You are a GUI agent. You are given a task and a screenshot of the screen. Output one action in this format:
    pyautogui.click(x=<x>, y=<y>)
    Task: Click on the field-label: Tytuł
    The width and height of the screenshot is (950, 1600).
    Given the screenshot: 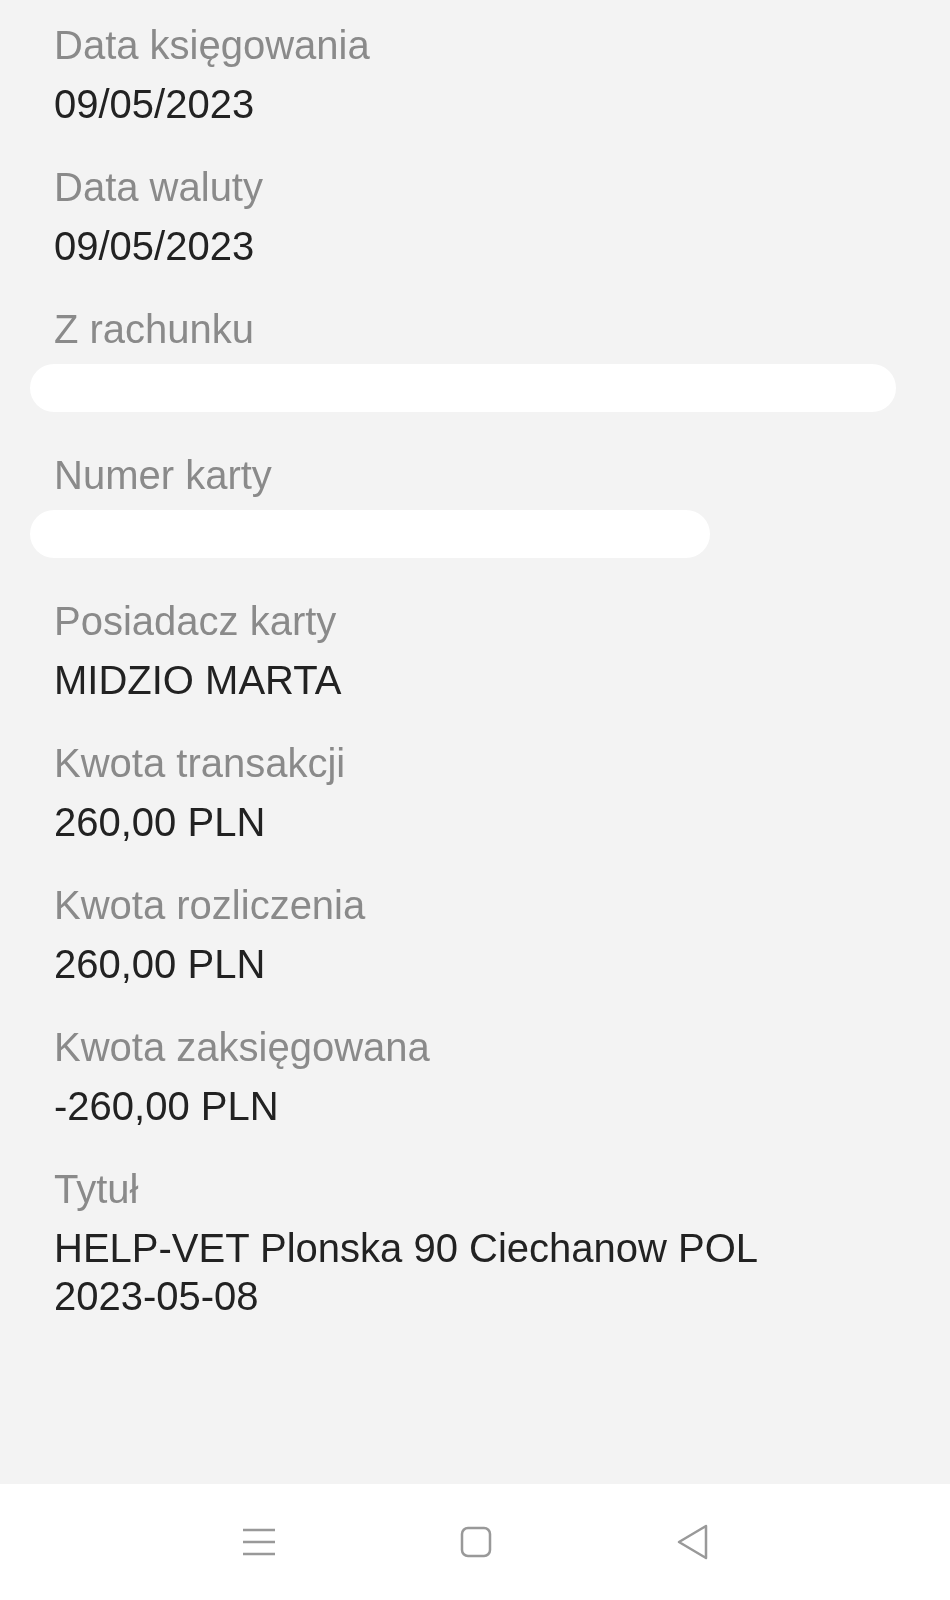 What is the action you would take?
    pyautogui.click(x=97, y=1189)
    